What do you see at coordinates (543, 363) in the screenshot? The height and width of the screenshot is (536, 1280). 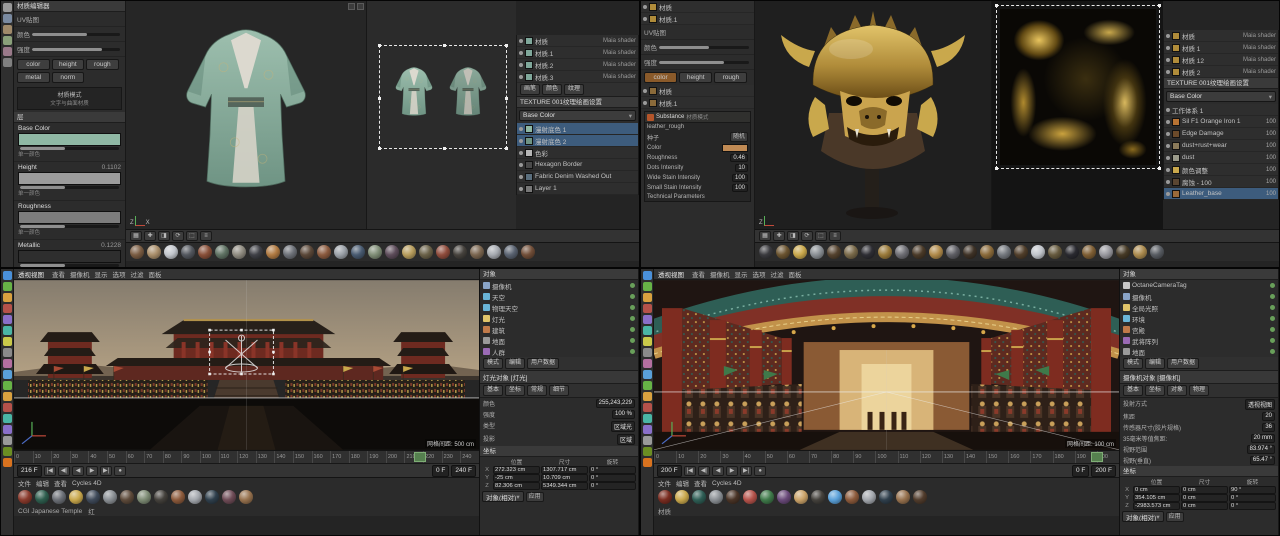 I see `attribute-mode-tab: 用户数据` at bounding box center [543, 363].